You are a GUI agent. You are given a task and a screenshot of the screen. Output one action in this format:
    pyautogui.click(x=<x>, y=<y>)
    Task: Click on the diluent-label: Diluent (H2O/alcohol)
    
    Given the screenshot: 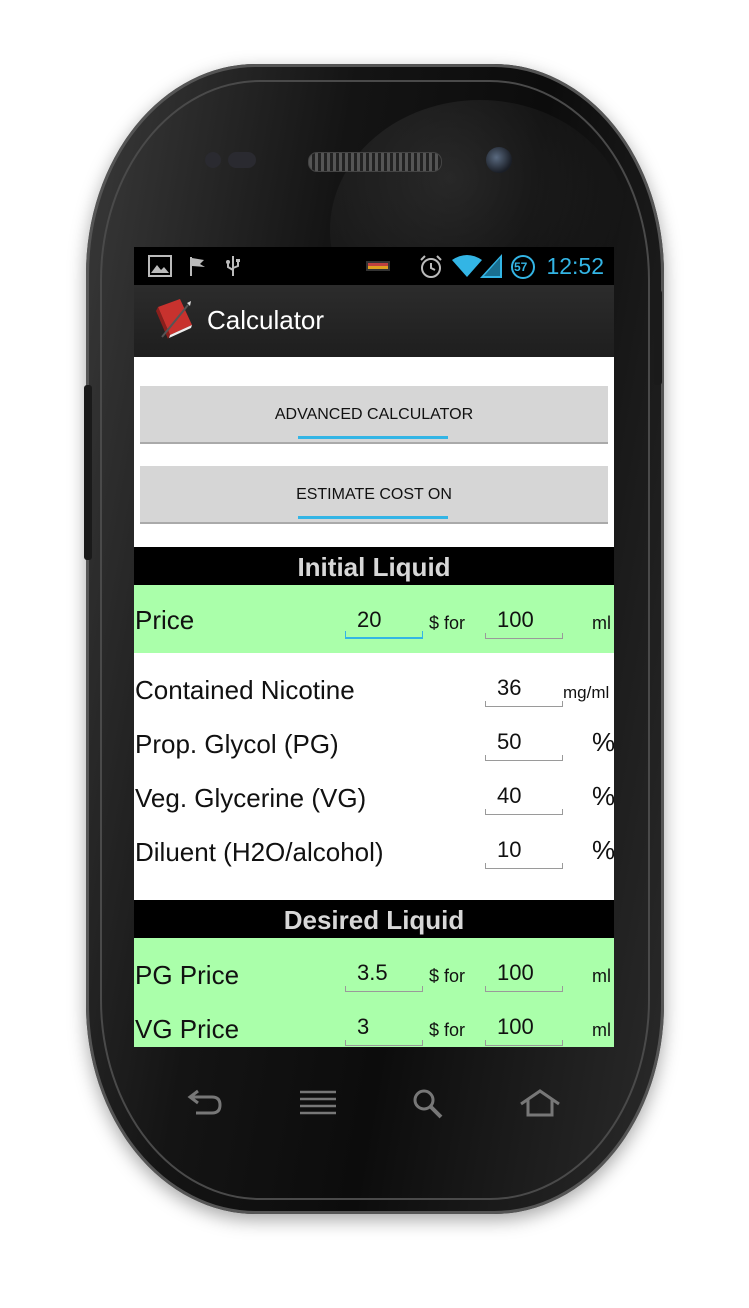 What is the action you would take?
    pyautogui.click(x=259, y=852)
    